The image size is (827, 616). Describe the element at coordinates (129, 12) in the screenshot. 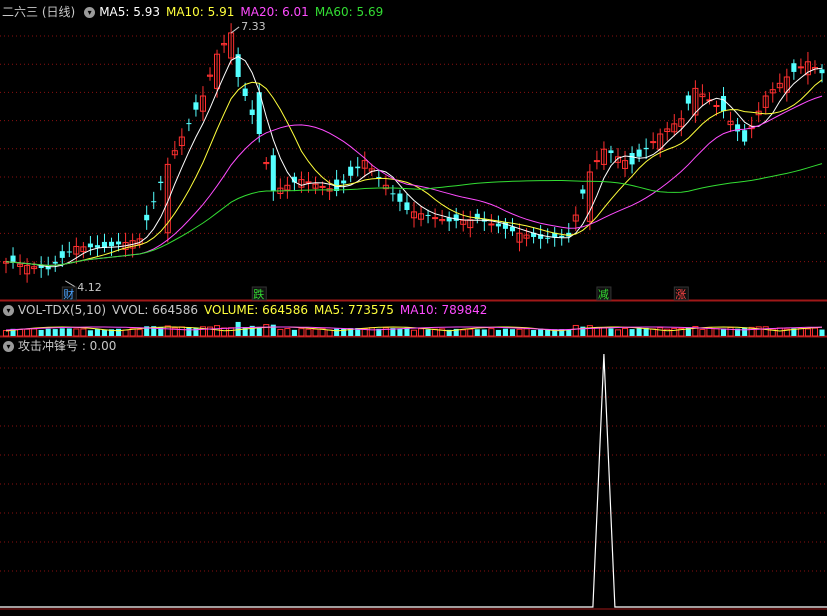

I see `ma5-label: MA5: 5.93` at that location.